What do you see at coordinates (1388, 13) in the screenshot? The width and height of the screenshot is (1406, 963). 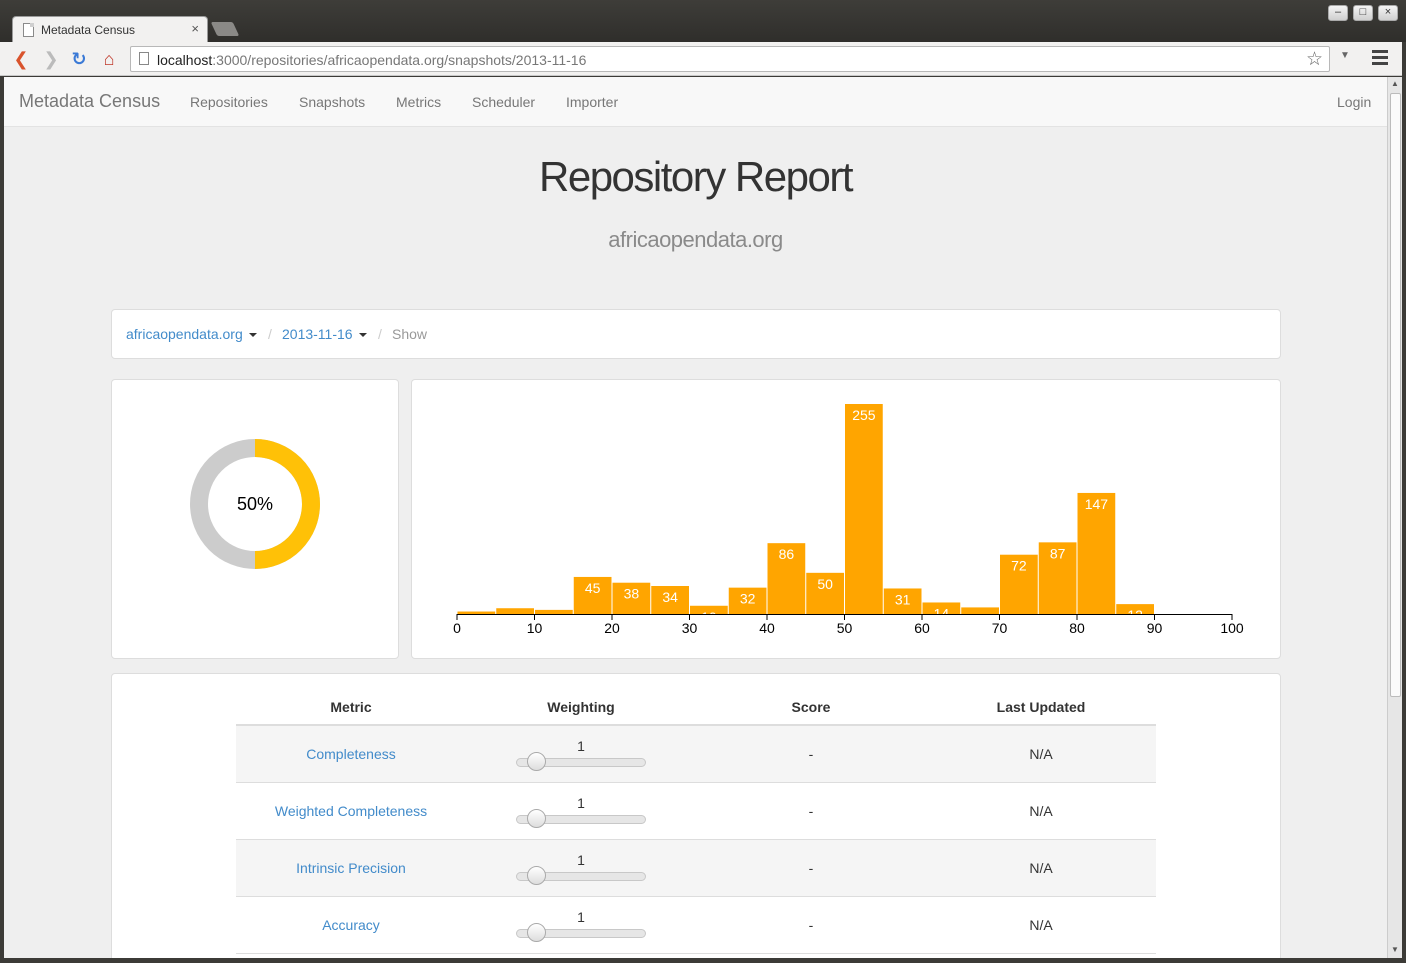 I see `close-window-button: ×` at bounding box center [1388, 13].